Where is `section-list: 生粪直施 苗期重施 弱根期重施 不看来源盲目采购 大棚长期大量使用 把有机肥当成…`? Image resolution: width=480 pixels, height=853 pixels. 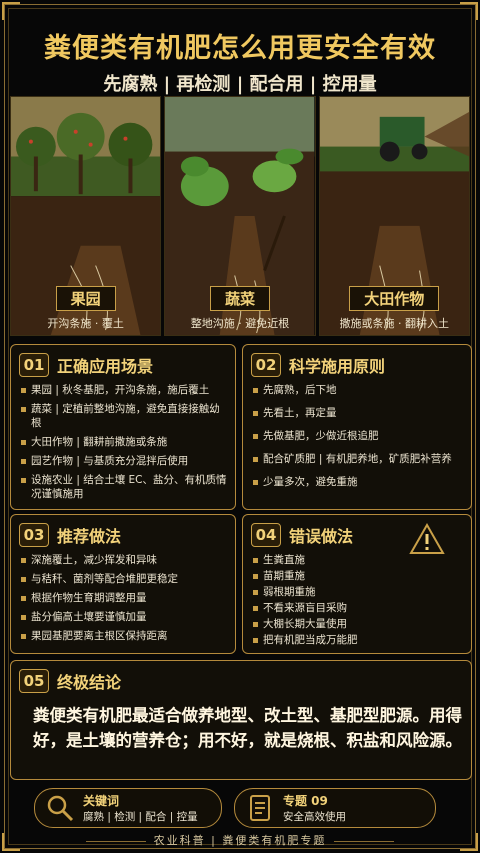 section-list: 生粪直施 苗期重施 弱根期重施 不看来源盲目采购 大棚长期大量使用 把有机肥当成… is located at coordinates (359, 602).